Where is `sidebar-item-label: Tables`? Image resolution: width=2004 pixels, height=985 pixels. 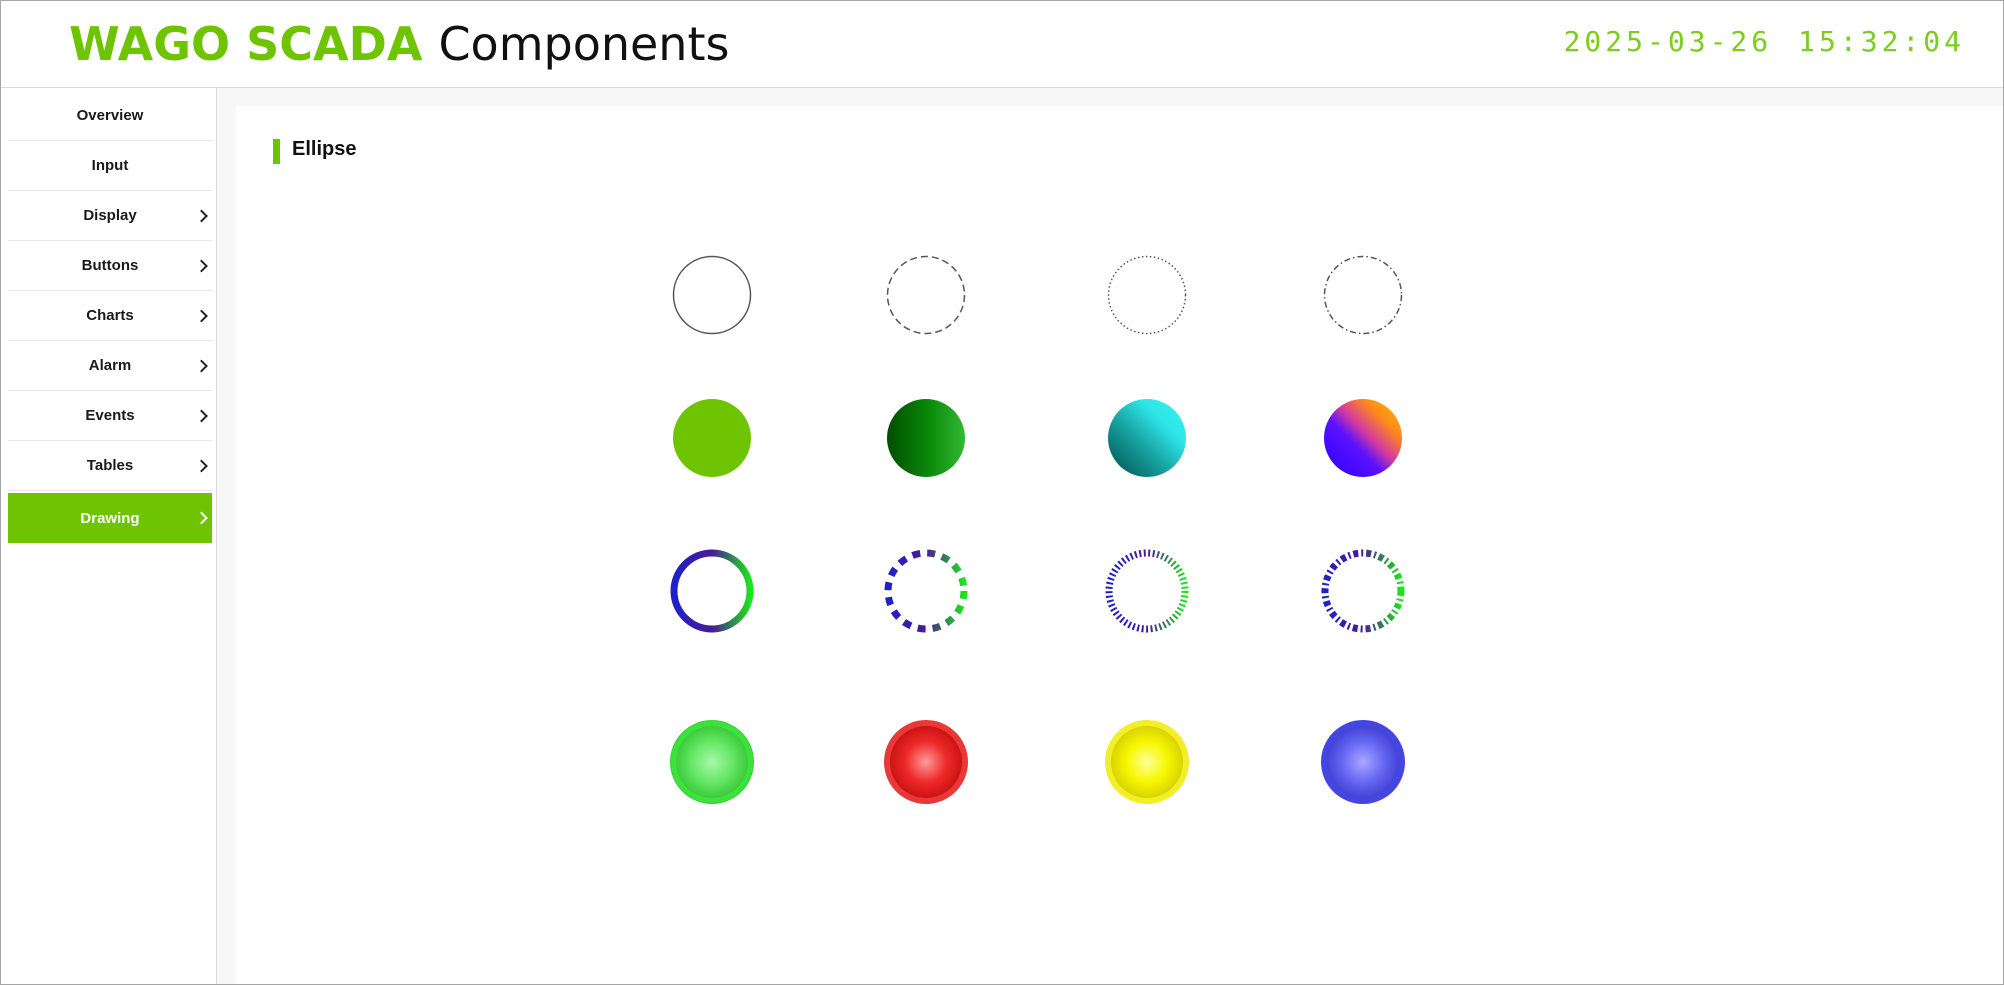 sidebar-item-label: Tables is located at coordinates (110, 465).